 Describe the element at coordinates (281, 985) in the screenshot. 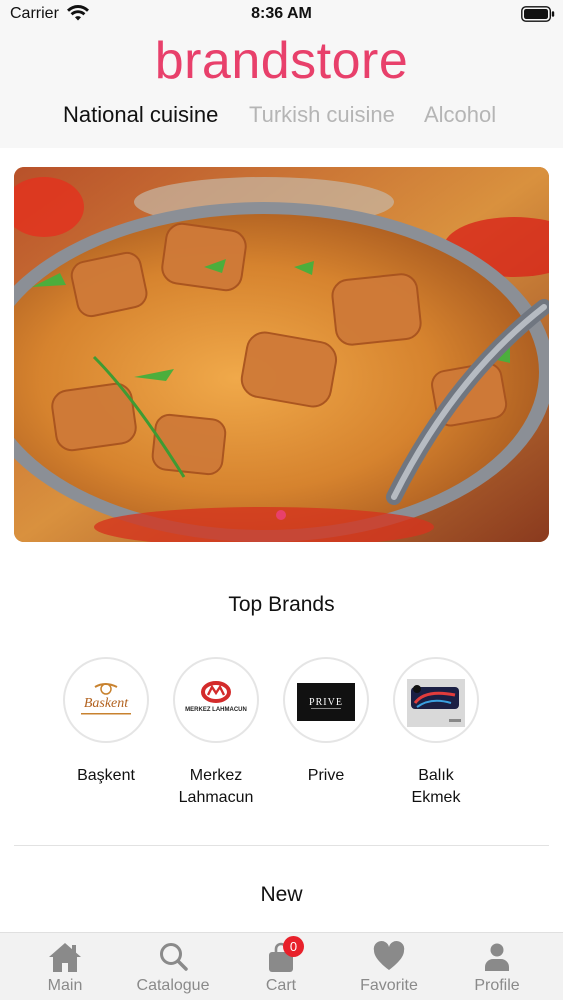

I see `tabbar-cart-label: Cart` at that location.